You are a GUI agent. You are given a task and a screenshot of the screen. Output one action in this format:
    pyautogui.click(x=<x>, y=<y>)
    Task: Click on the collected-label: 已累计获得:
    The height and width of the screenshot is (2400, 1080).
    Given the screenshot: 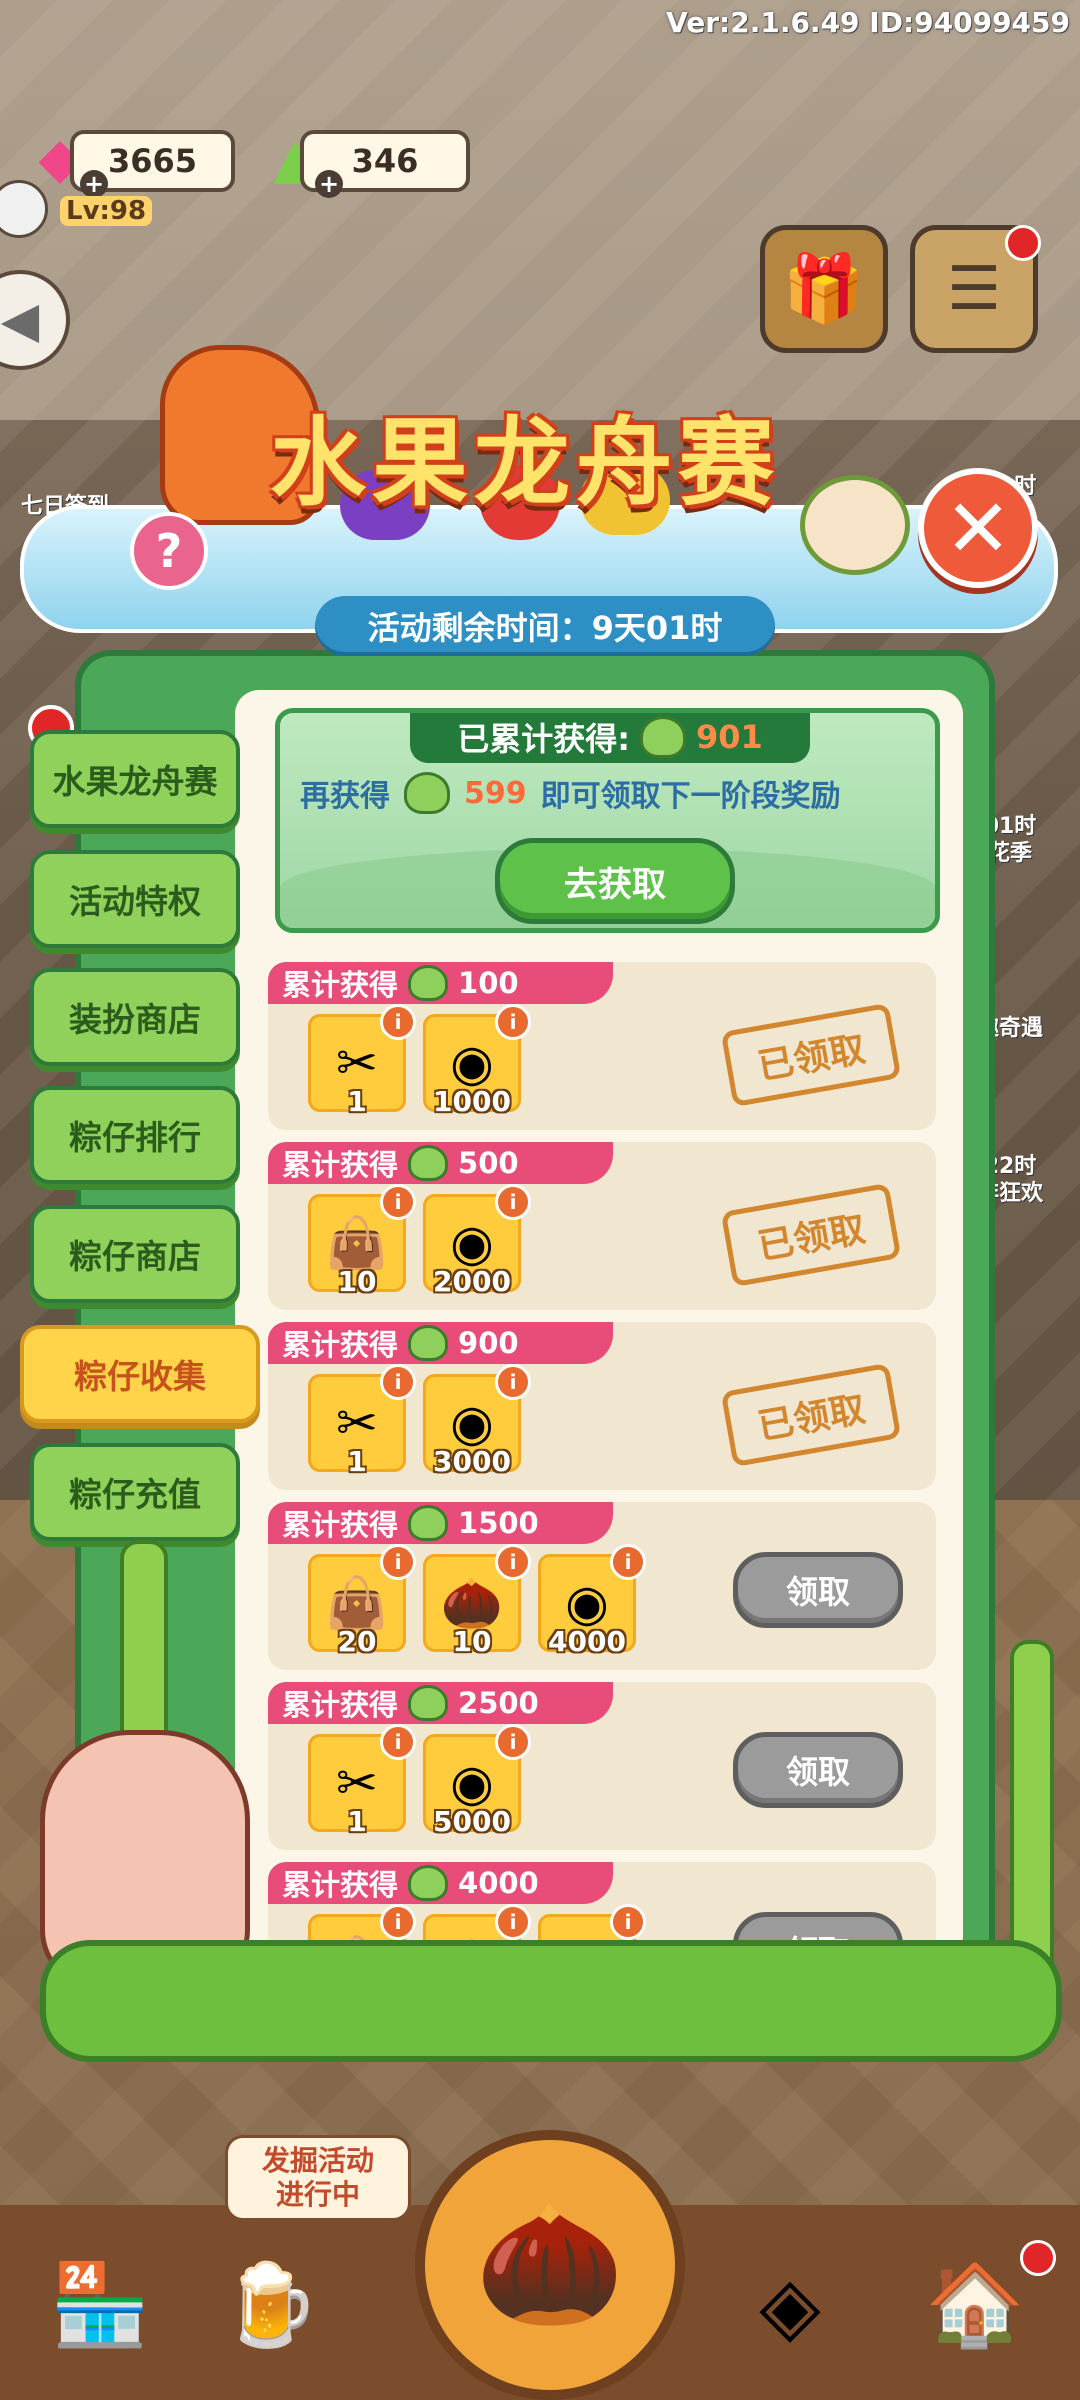 What is the action you would take?
    pyautogui.click(x=543, y=739)
    